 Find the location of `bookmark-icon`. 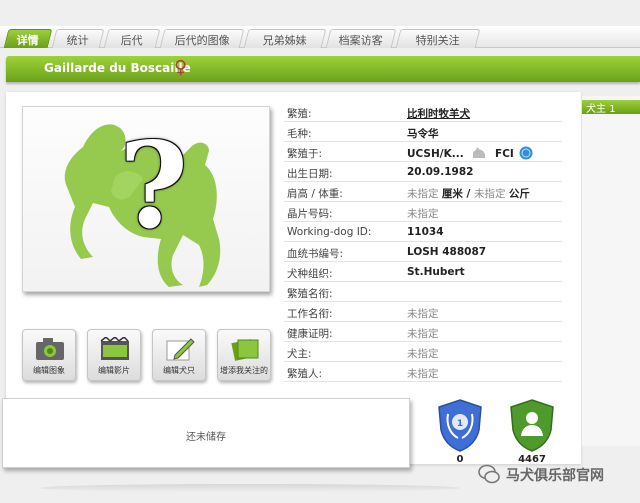

bookmark-icon is located at coordinates (245, 350).